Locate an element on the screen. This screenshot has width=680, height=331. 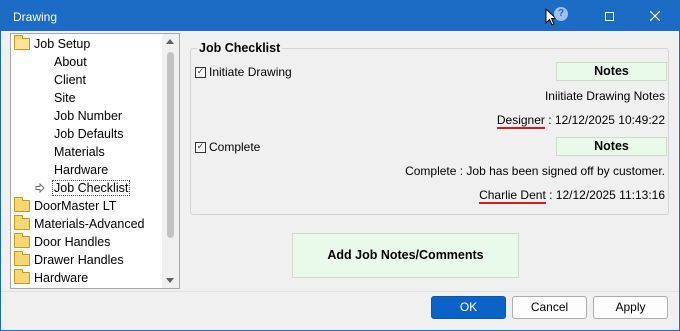
scroll-down-icon is located at coordinates (170, 280).